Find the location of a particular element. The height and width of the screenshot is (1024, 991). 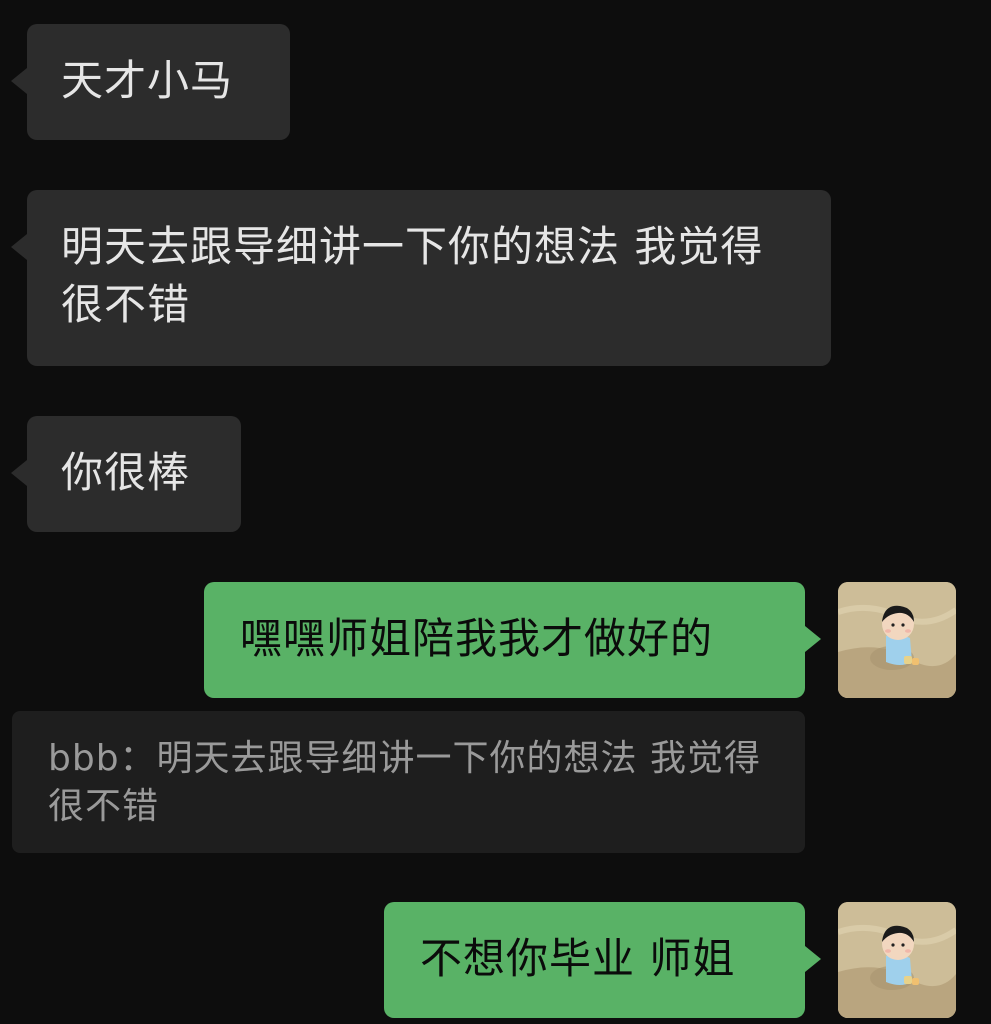

incoming-message-bubble: 明天去跟导细讲一下你的想法 我觉得很不错 is located at coordinates (421, 278).